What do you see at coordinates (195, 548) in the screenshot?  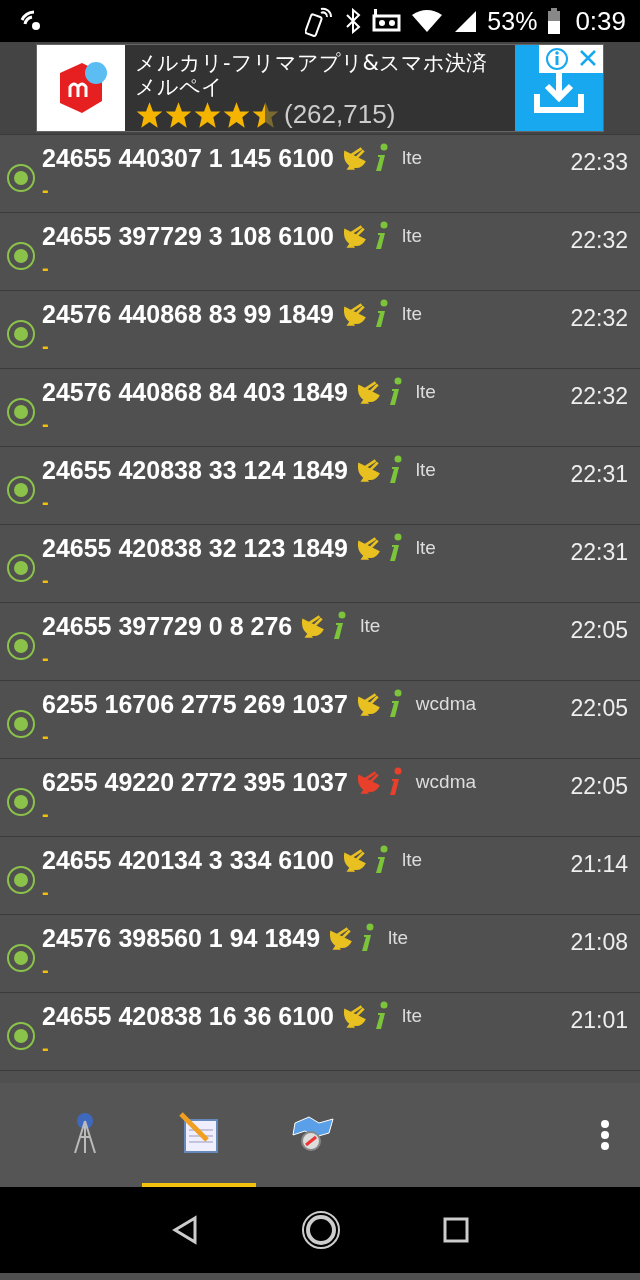 I see `cell-id: 24655 420838 32 123 1849` at bounding box center [195, 548].